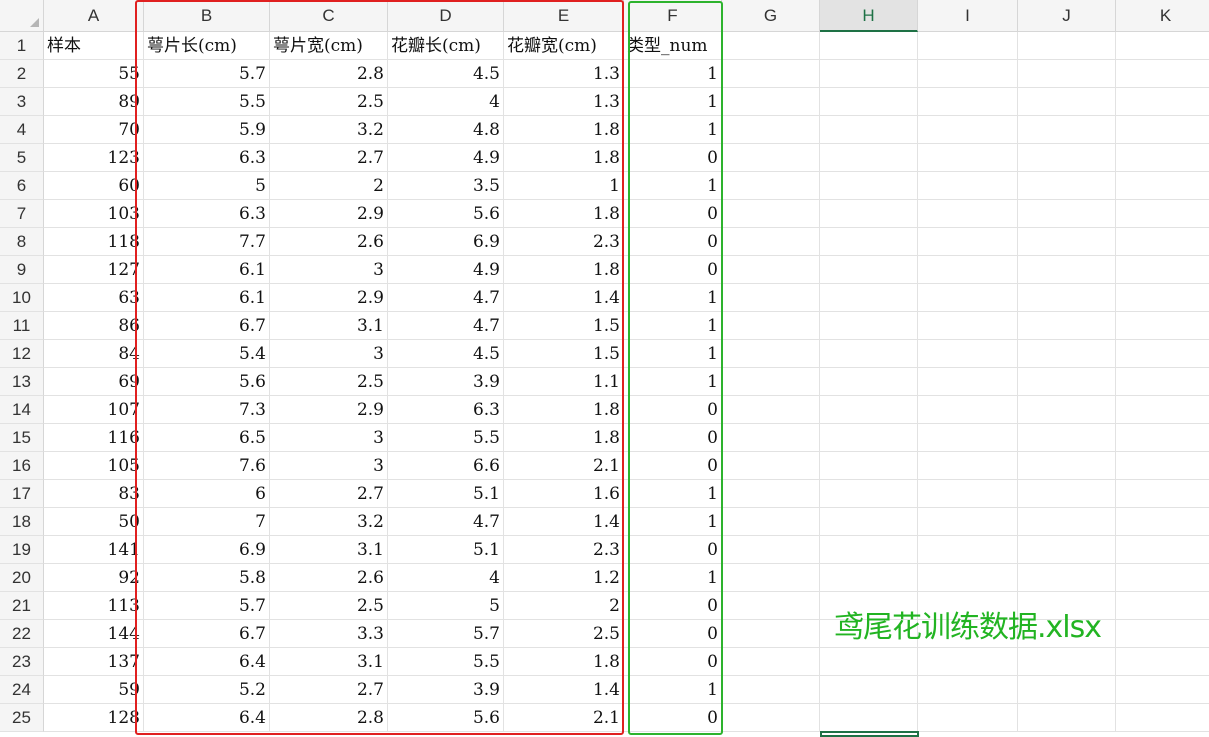 The image size is (1209, 737). I want to click on row-header-25: 25, so click(22, 718).